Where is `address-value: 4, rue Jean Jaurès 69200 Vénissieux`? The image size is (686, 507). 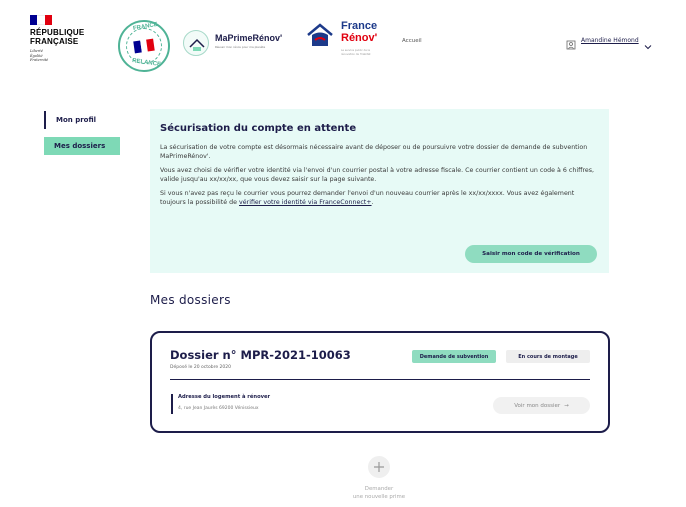
address-value: 4, rue Jean Jaurès 69200 Vénissieux is located at coordinates (218, 408).